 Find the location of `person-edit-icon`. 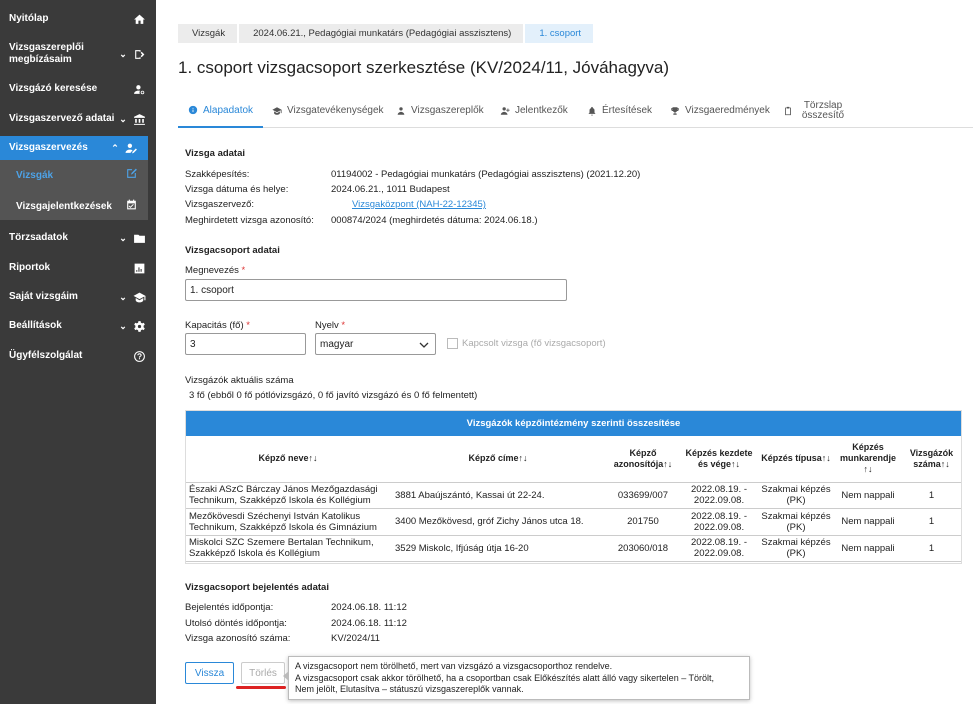

person-edit-icon is located at coordinates (131, 148).